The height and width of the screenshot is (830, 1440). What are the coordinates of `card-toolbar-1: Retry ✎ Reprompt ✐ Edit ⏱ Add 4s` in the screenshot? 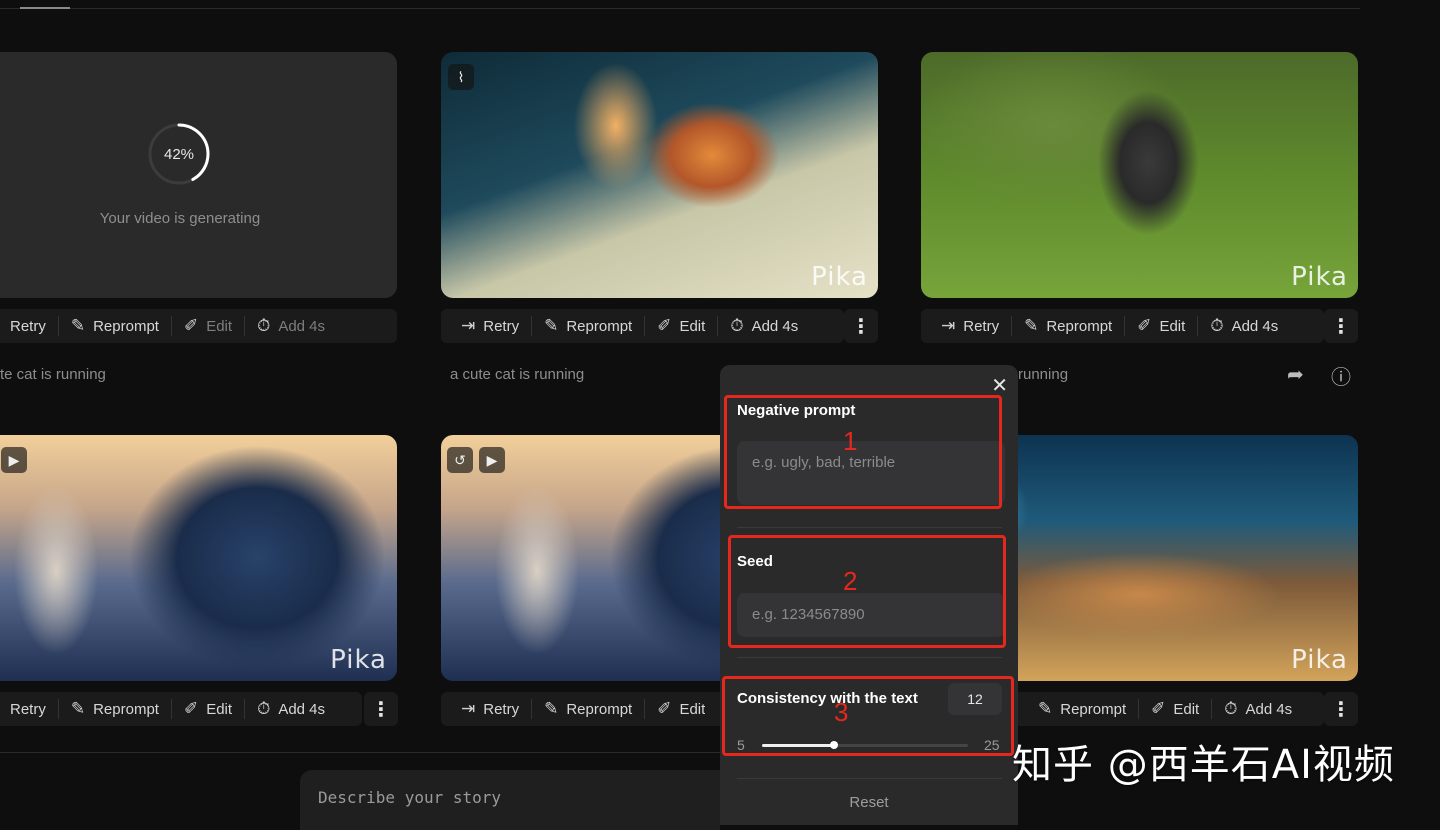 It's located at (198, 326).